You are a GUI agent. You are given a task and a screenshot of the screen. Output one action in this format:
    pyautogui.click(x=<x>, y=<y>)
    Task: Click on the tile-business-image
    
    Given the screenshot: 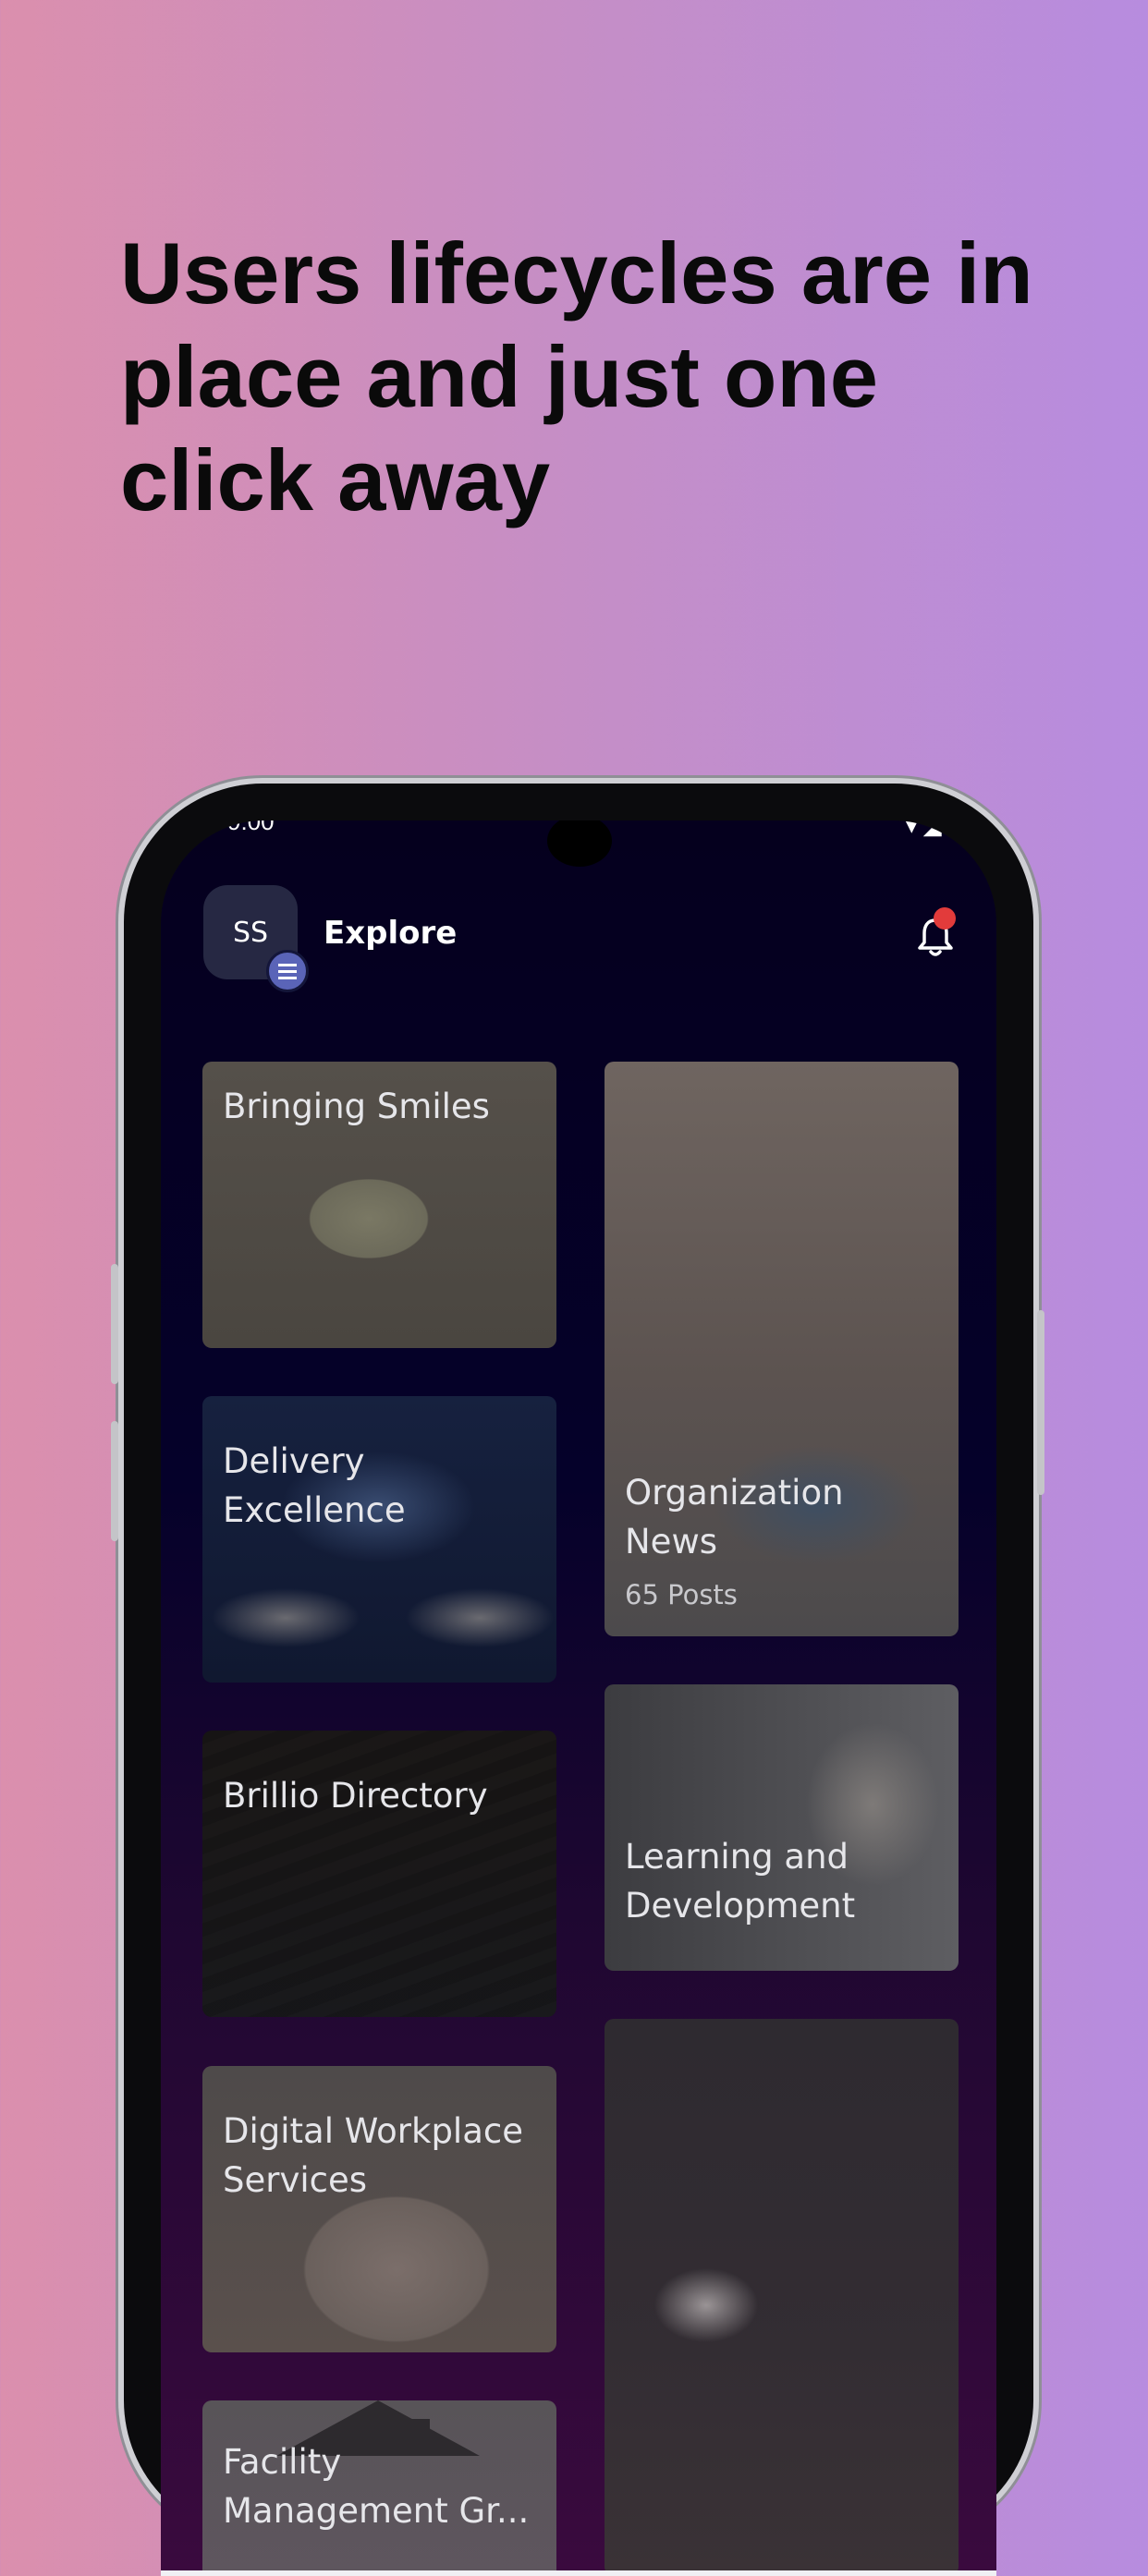 What is the action you would take?
    pyautogui.click(x=782, y=2297)
    